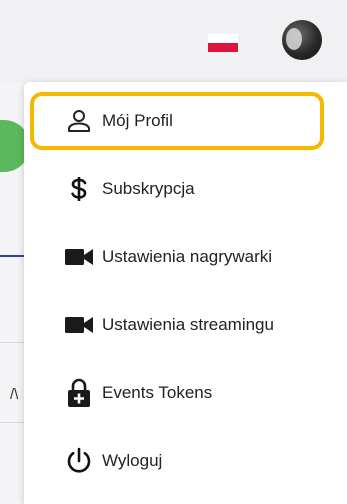  What do you see at coordinates (148, 188) in the screenshot?
I see `menu-item-label: Subskrypcja` at bounding box center [148, 188].